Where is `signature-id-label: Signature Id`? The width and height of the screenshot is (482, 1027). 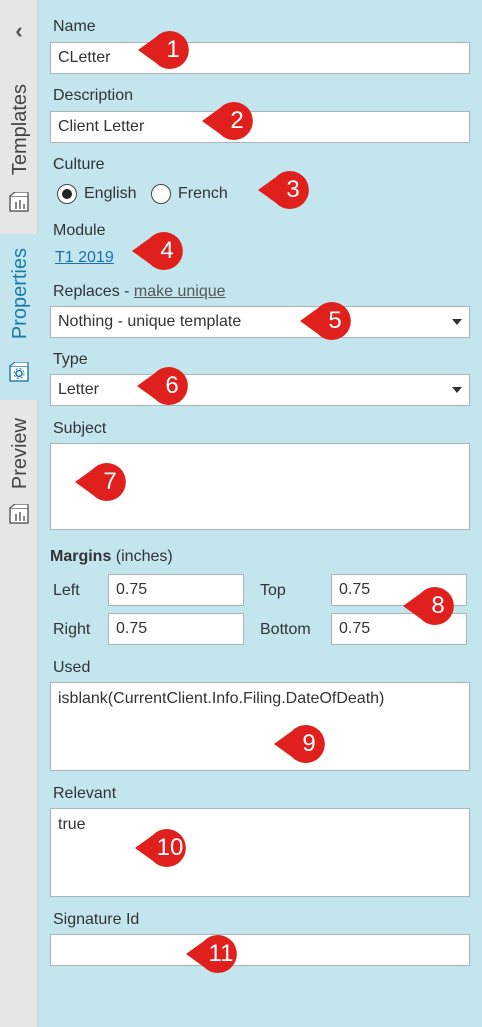 signature-id-label: Signature Id is located at coordinates (96, 919).